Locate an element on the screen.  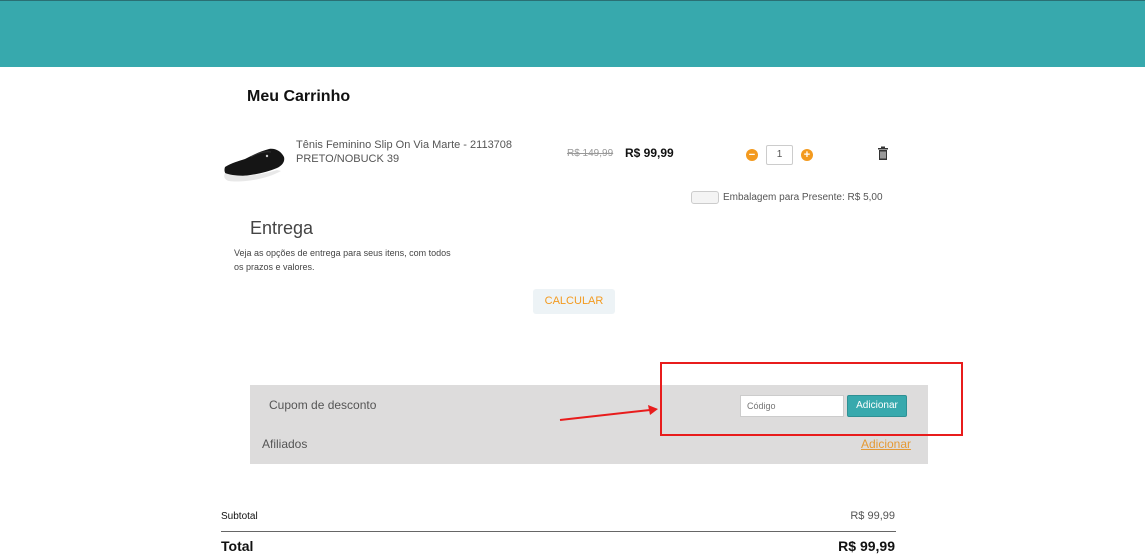
increase-quantity-button: + is located at coordinates (807, 155).